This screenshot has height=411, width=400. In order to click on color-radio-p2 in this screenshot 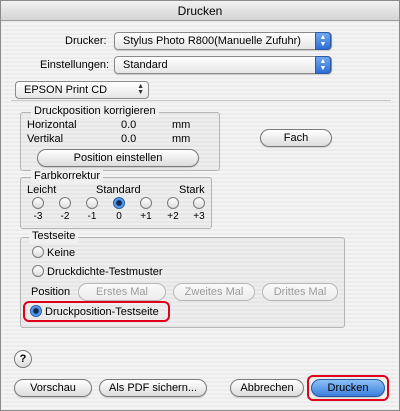, I will do `click(173, 203)`.